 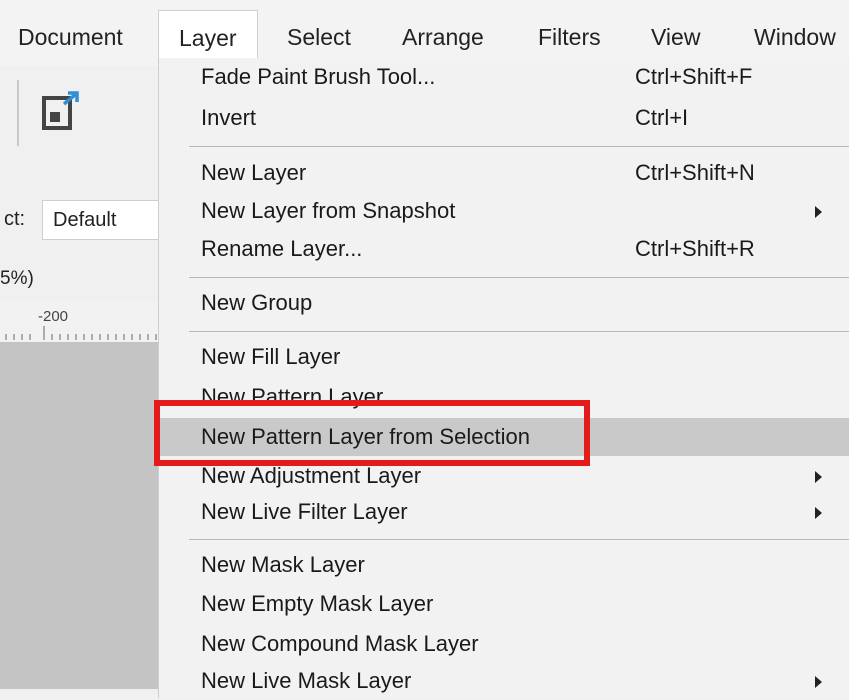 I want to click on menu-arrange: Arrange, so click(x=443, y=37).